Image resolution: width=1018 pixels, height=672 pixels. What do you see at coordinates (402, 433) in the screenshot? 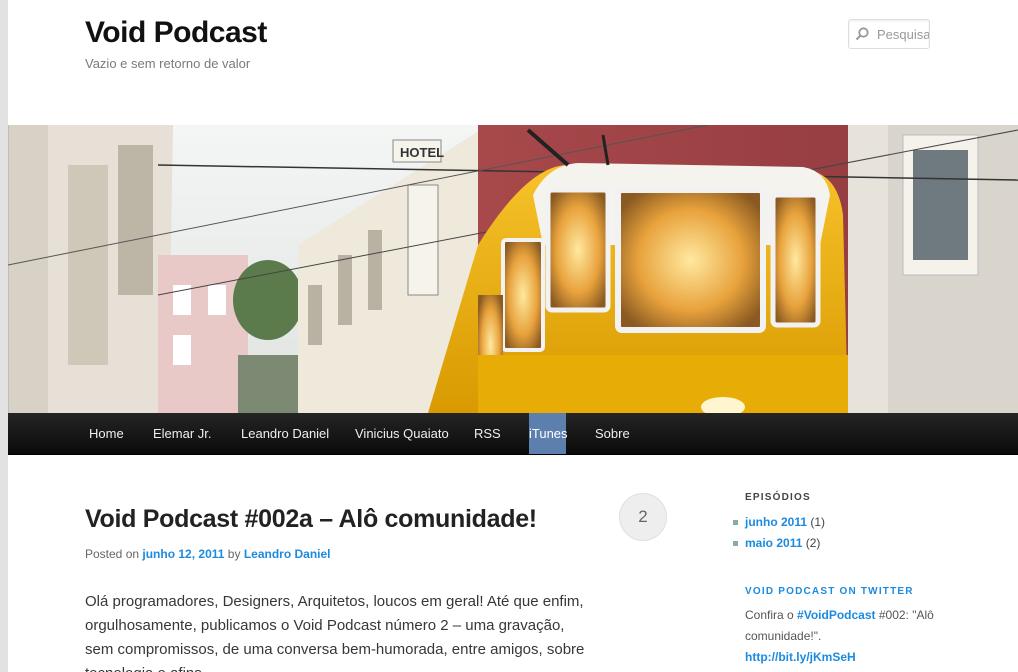
I see `nav-item-vinicius: Vinicius Quaiato` at bounding box center [402, 433].